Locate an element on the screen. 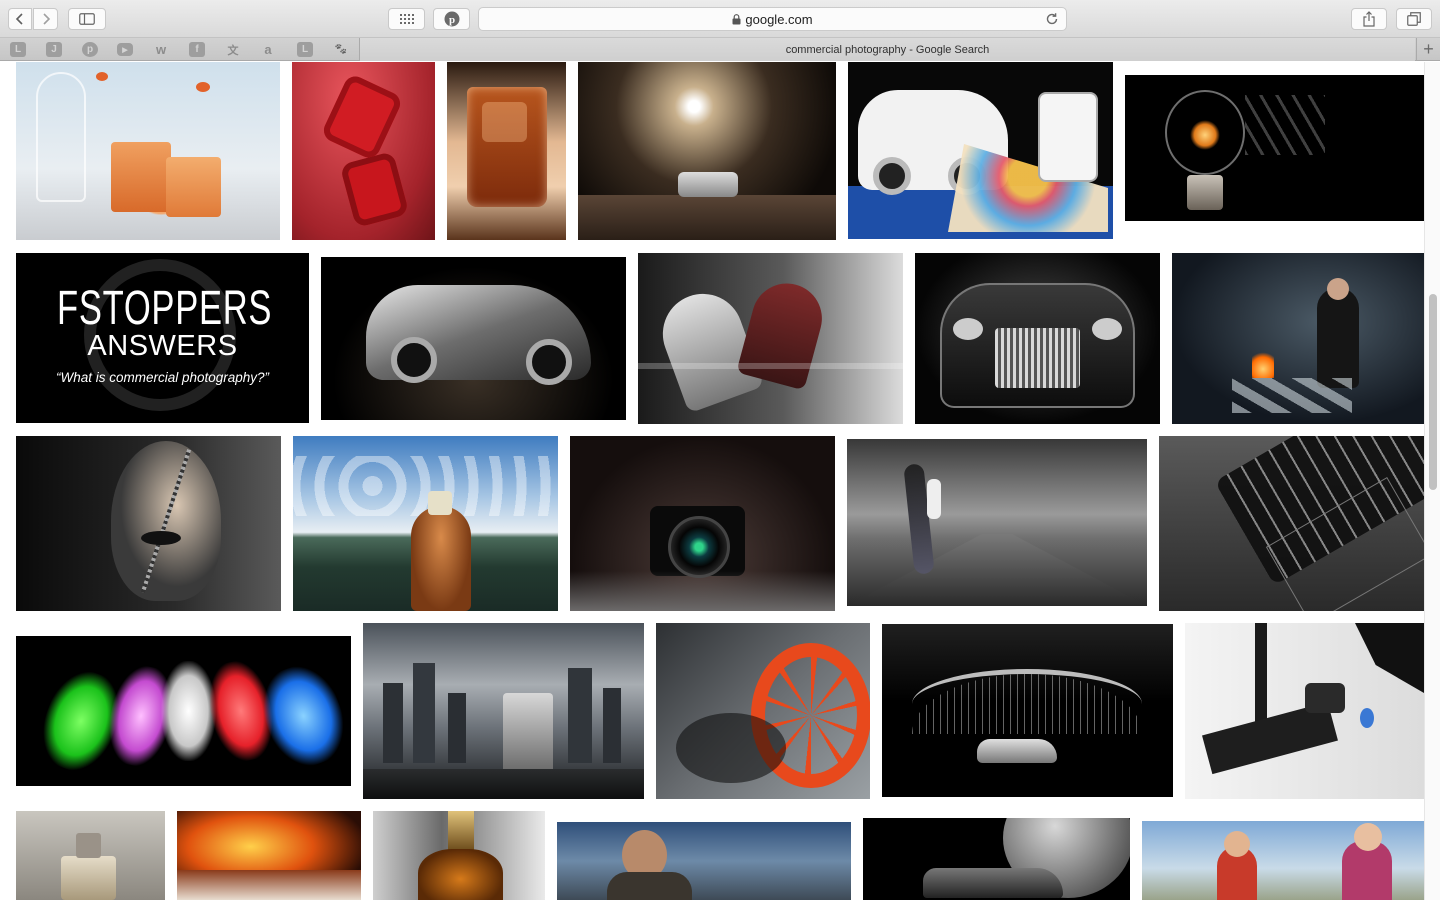 The width and height of the screenshot is (1440, 900). tab-title: commercial photography - Google Search is located at coordinates (887, 49).